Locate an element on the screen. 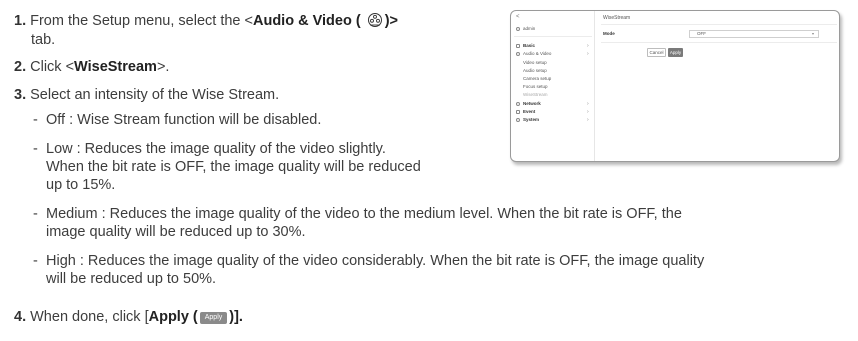  step-menu-name: Audio & Video ( is located at coordinates (306, 21).